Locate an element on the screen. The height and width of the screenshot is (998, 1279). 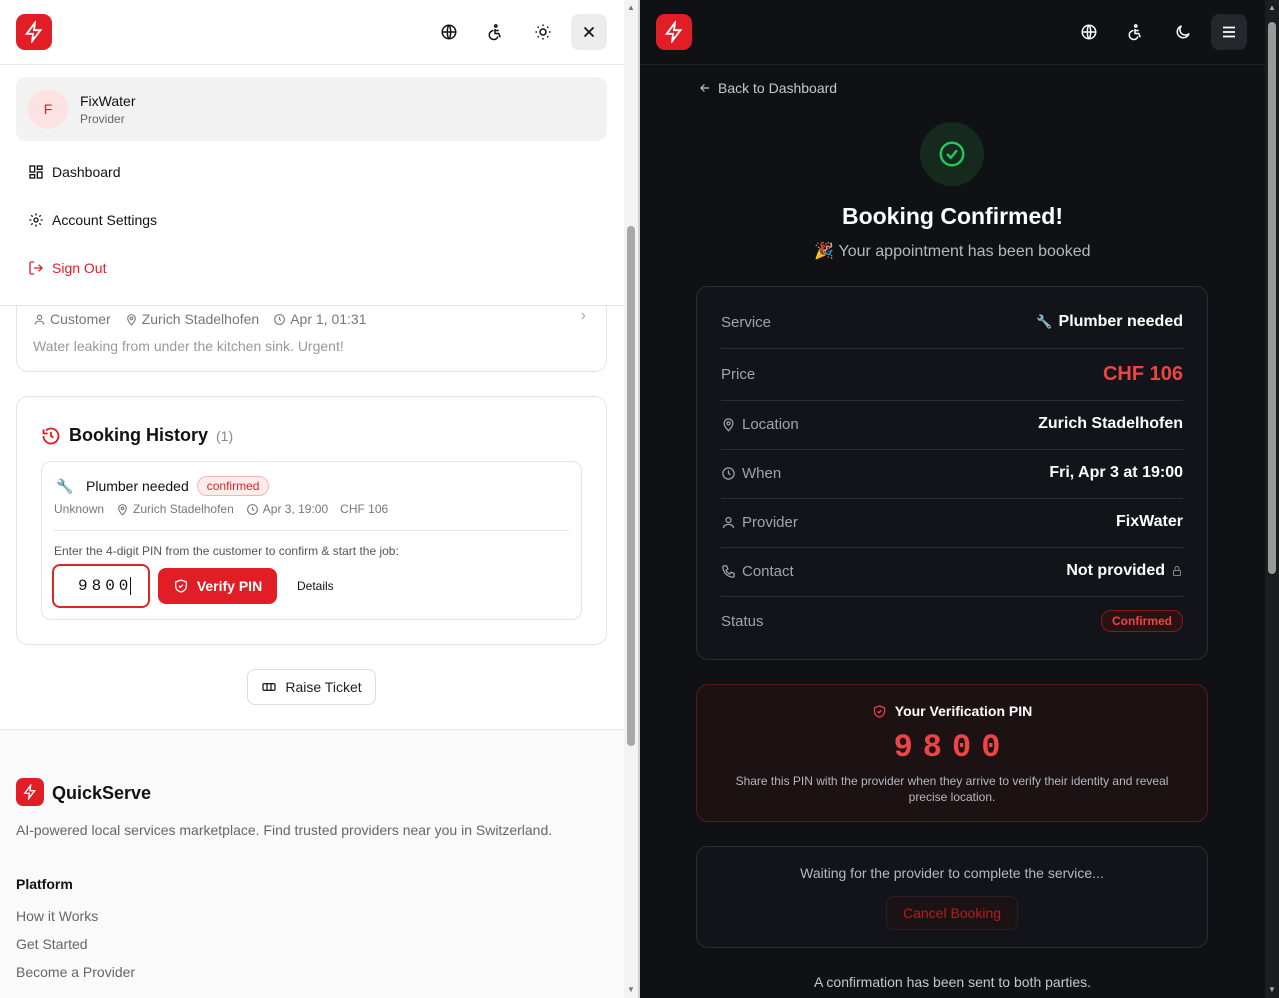
row-when: When Fri, Apr 3 at 19:00 is located at coordinates (952, 473).